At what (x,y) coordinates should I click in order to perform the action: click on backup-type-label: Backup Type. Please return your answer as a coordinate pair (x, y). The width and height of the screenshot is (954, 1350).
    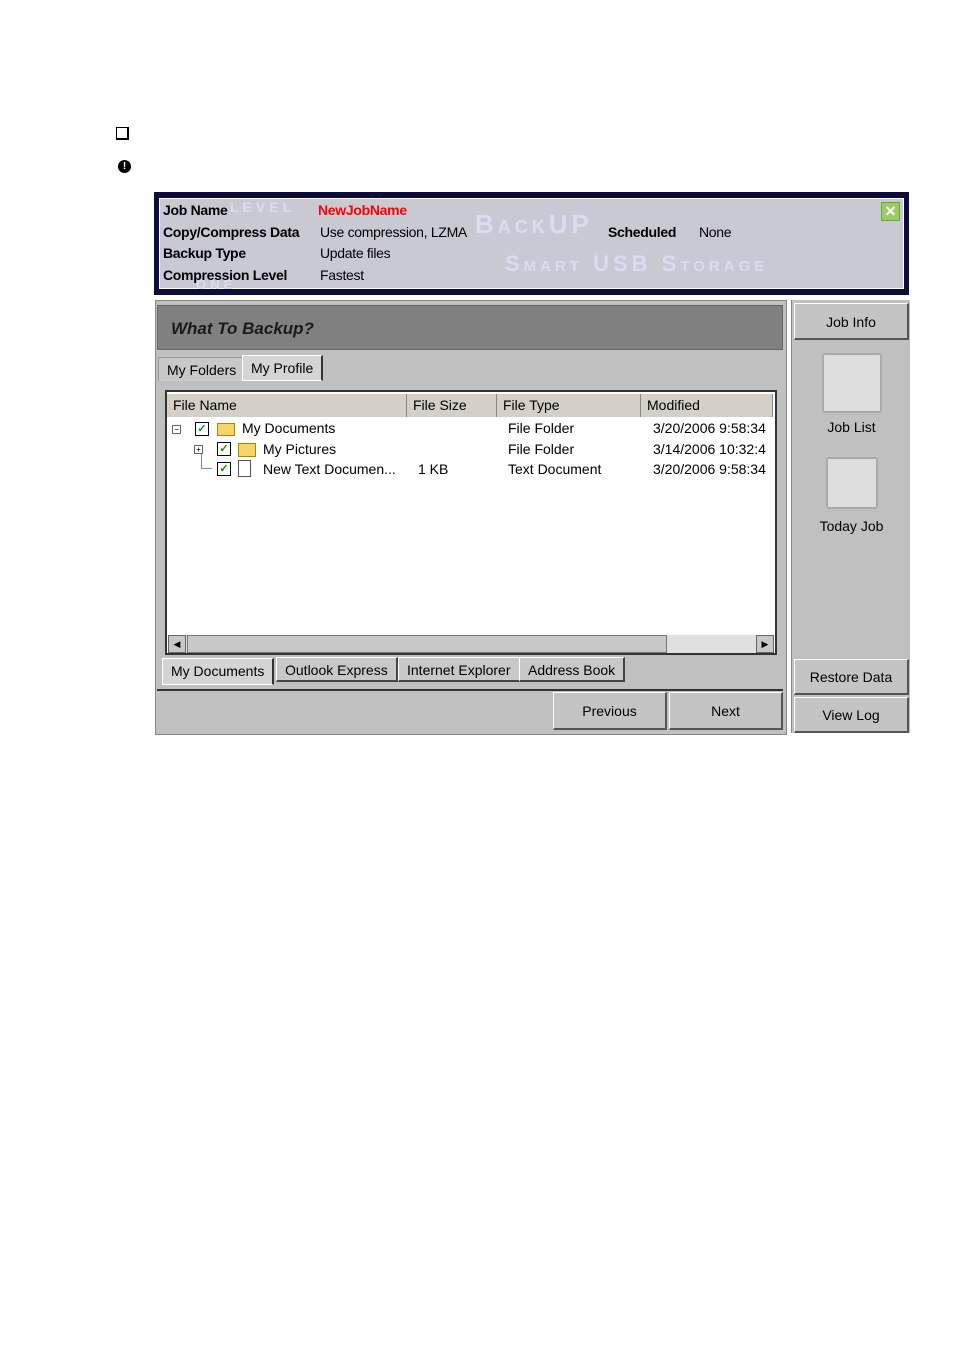
    Looking at the image, I should click on (204, 253).